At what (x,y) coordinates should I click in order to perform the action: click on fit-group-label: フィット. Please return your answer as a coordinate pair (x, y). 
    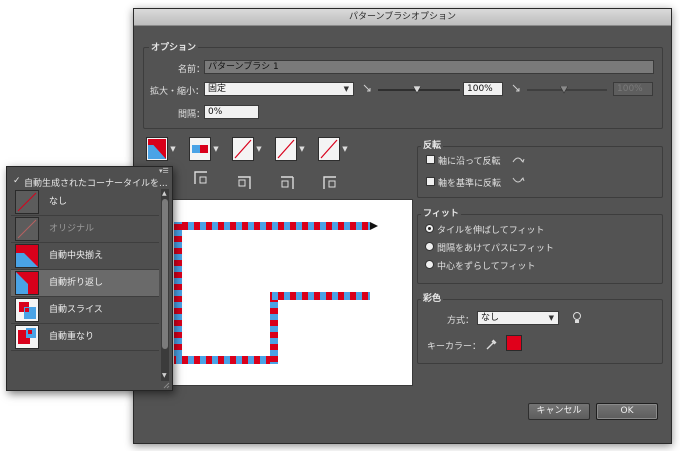
    Looking at the image, I should click on (441, 212).